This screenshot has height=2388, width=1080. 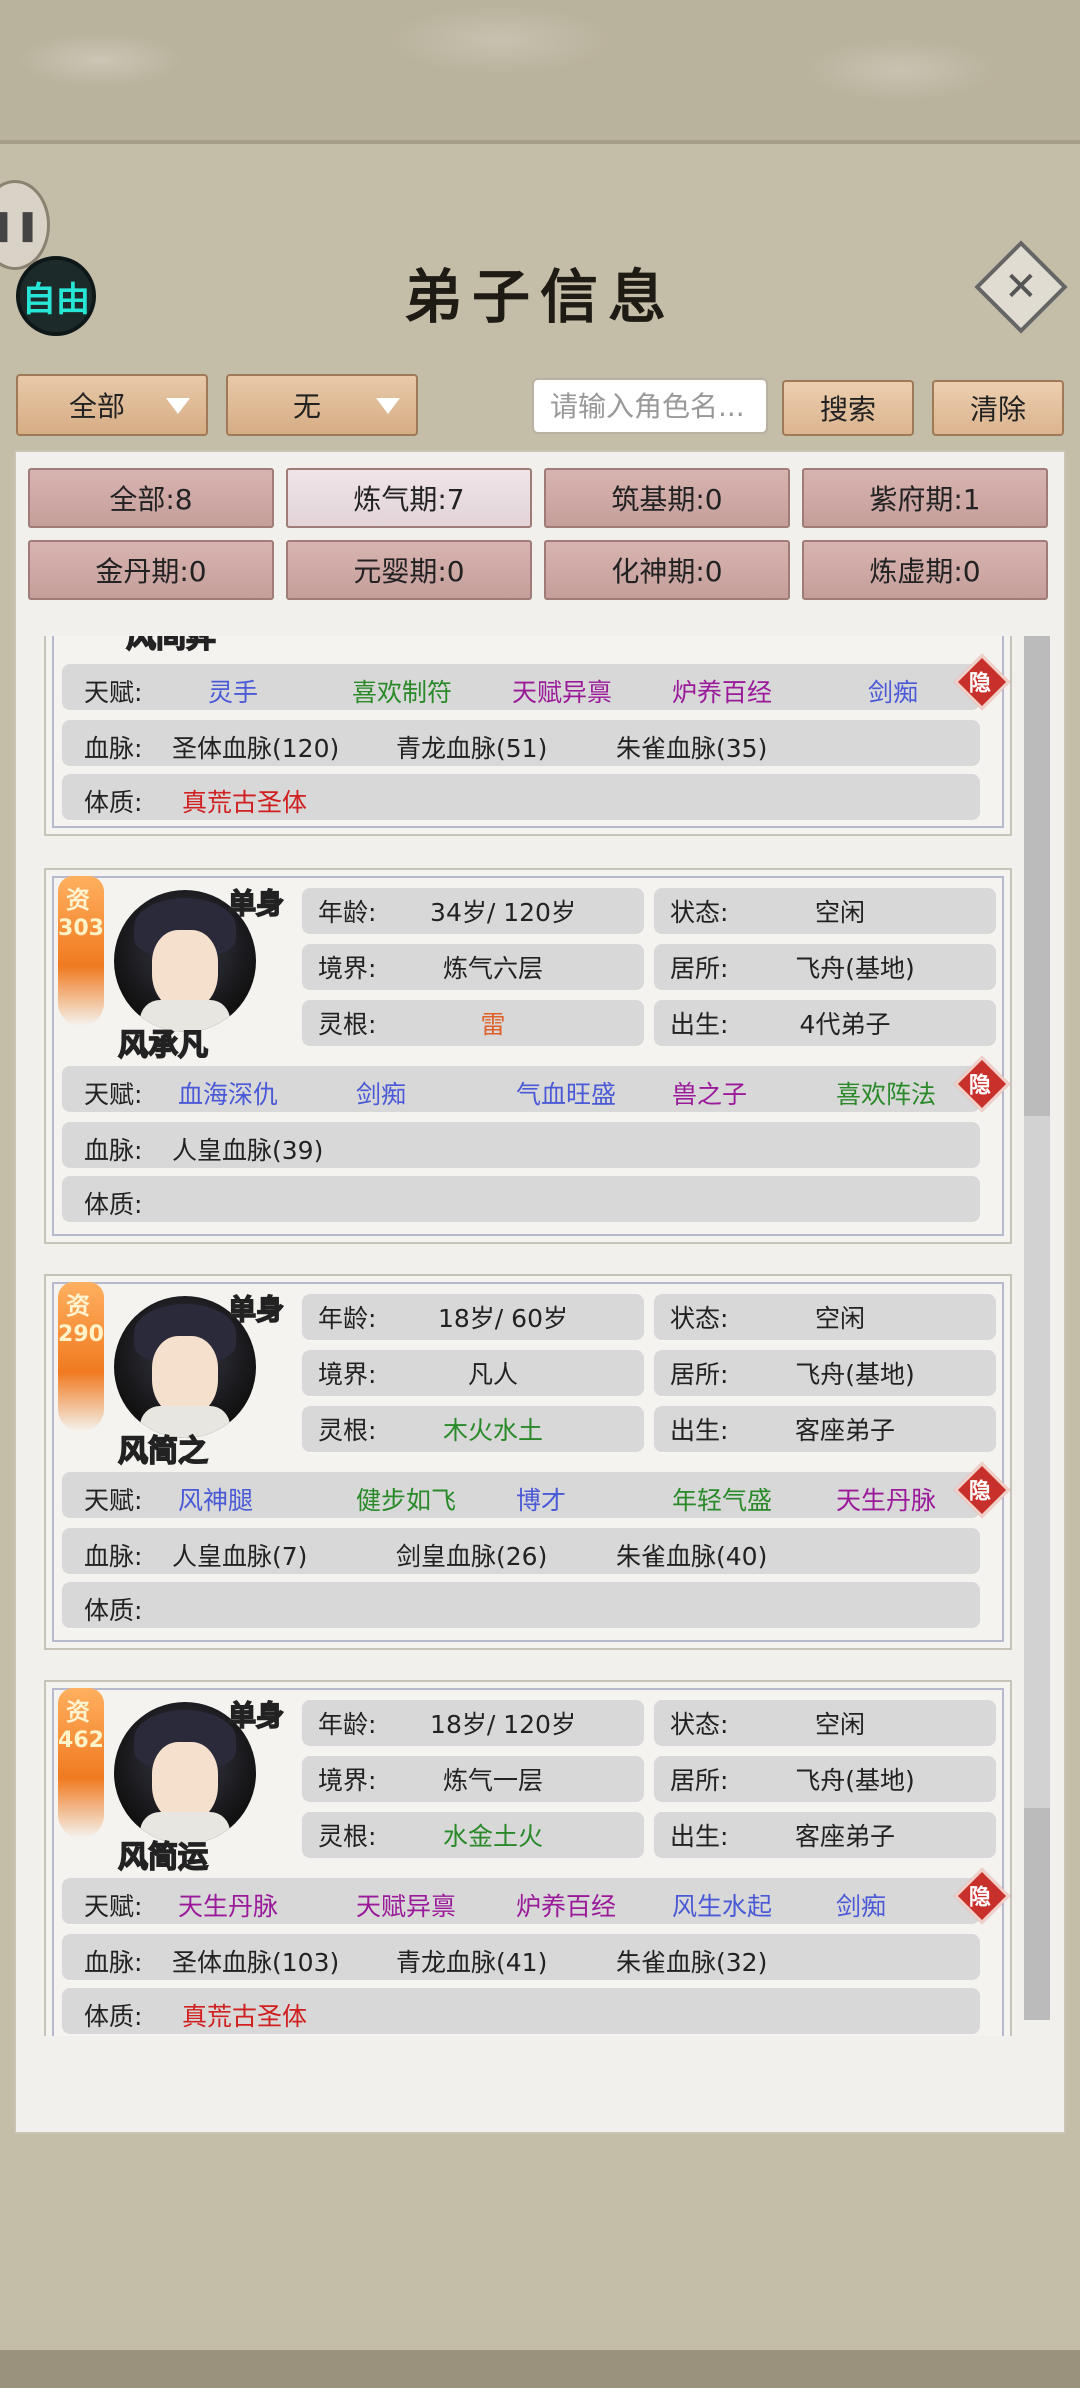 I want to click on root-value: 木火水土, so click(x=492, y=1430).